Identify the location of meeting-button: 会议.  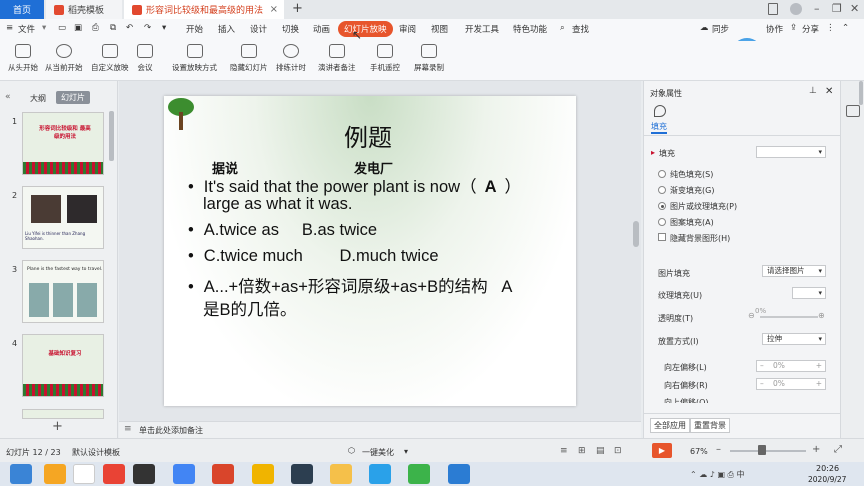
(145, 58).